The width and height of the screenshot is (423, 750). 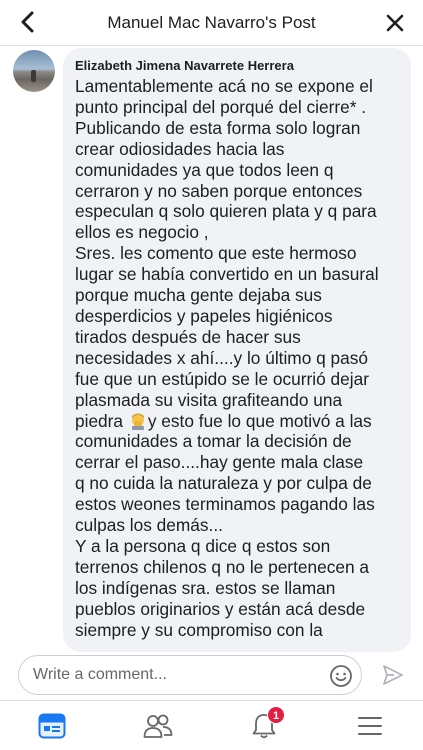 I want to click on send-icon, so click(x=393, y=675).